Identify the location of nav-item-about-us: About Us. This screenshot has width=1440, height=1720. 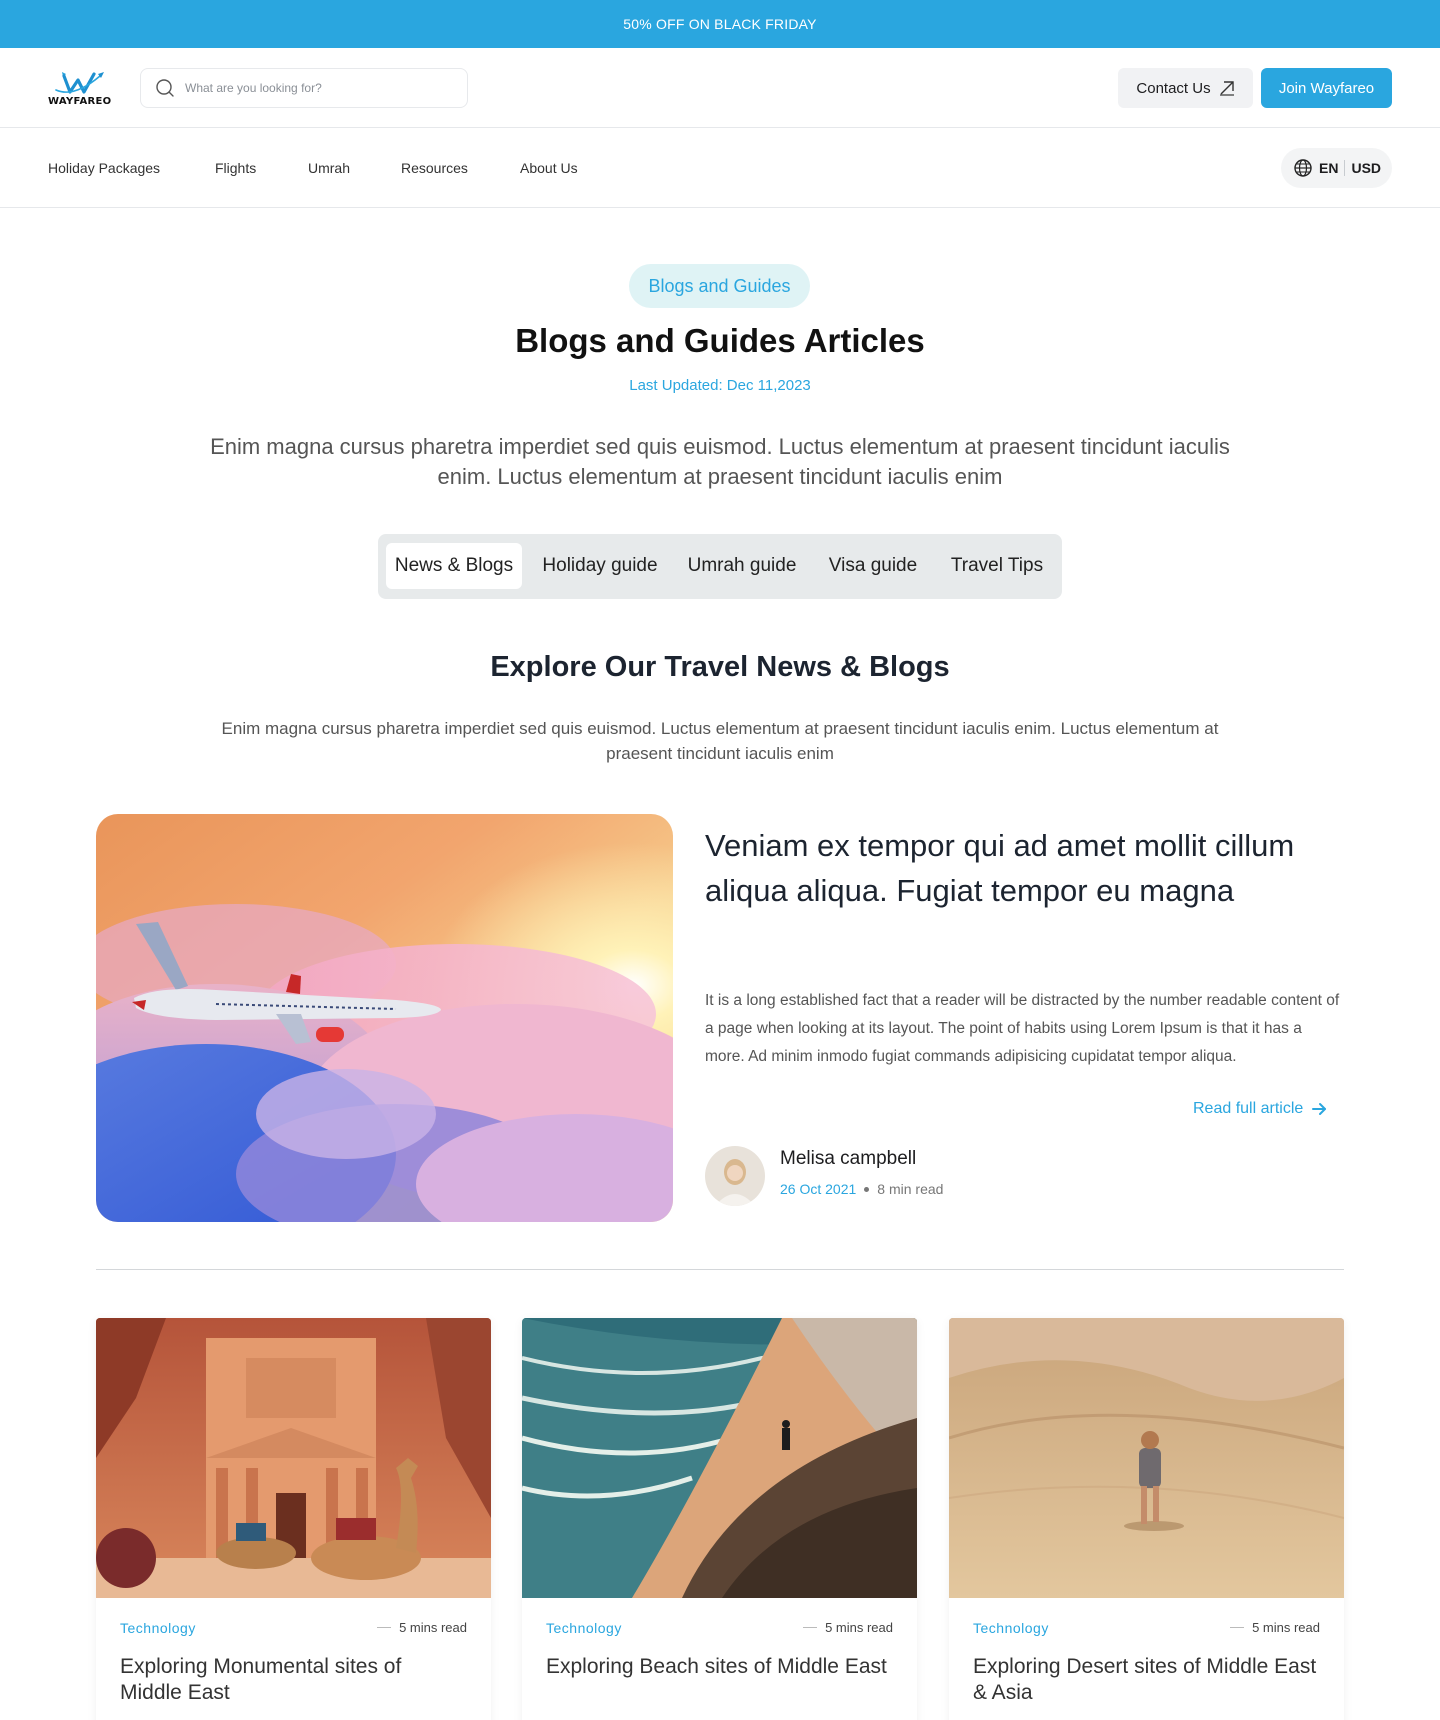
(549, 168).